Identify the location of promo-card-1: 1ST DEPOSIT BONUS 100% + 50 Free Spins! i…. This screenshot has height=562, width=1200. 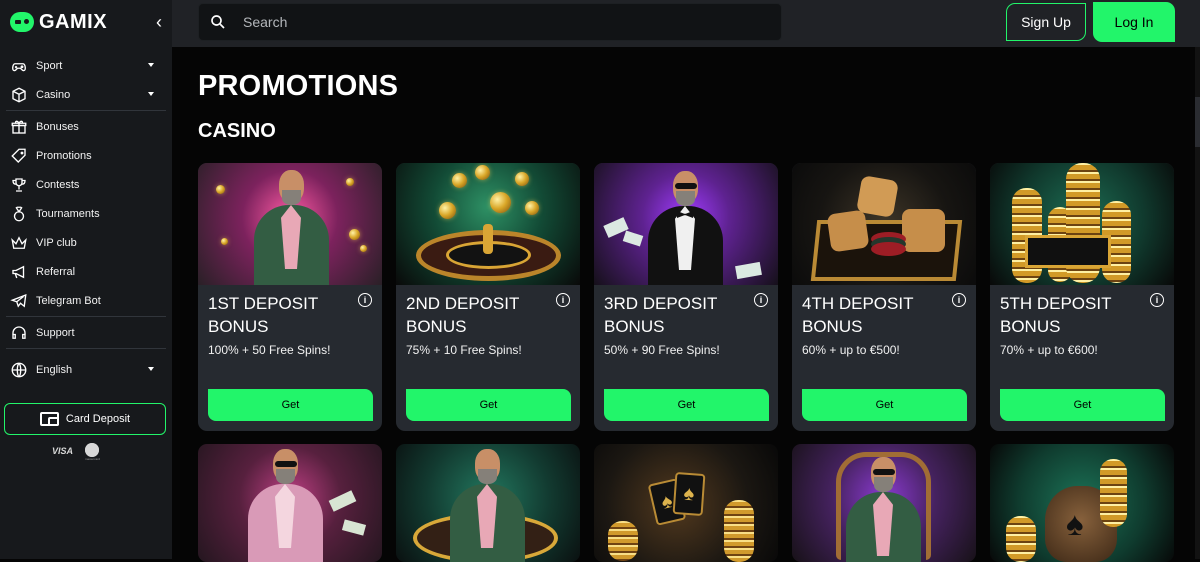
(290, 297).